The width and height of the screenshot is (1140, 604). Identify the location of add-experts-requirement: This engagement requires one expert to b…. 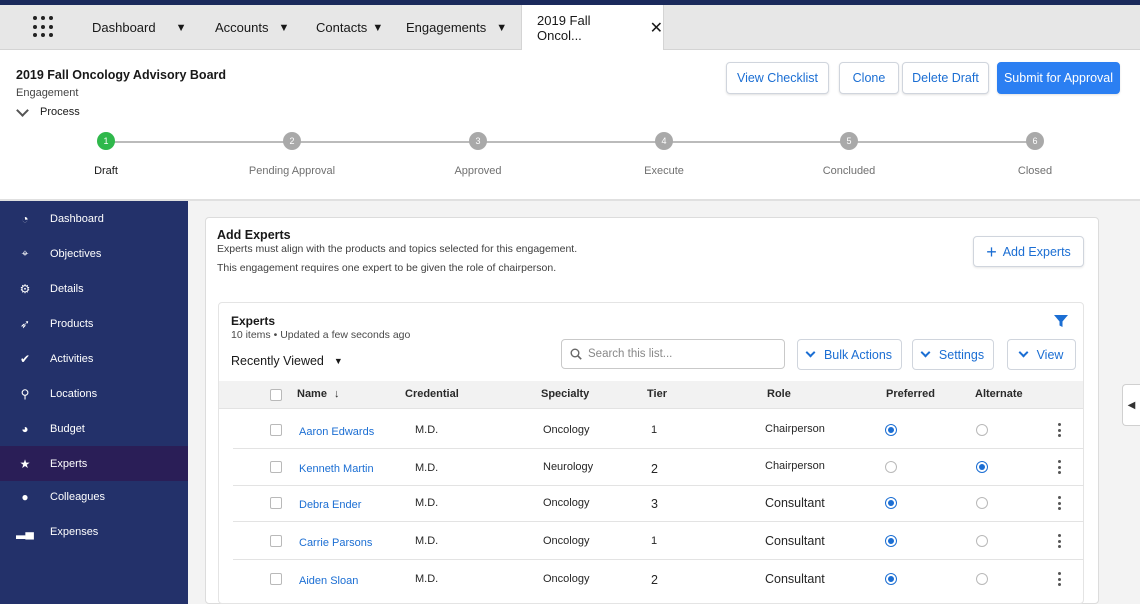
(387, 268).